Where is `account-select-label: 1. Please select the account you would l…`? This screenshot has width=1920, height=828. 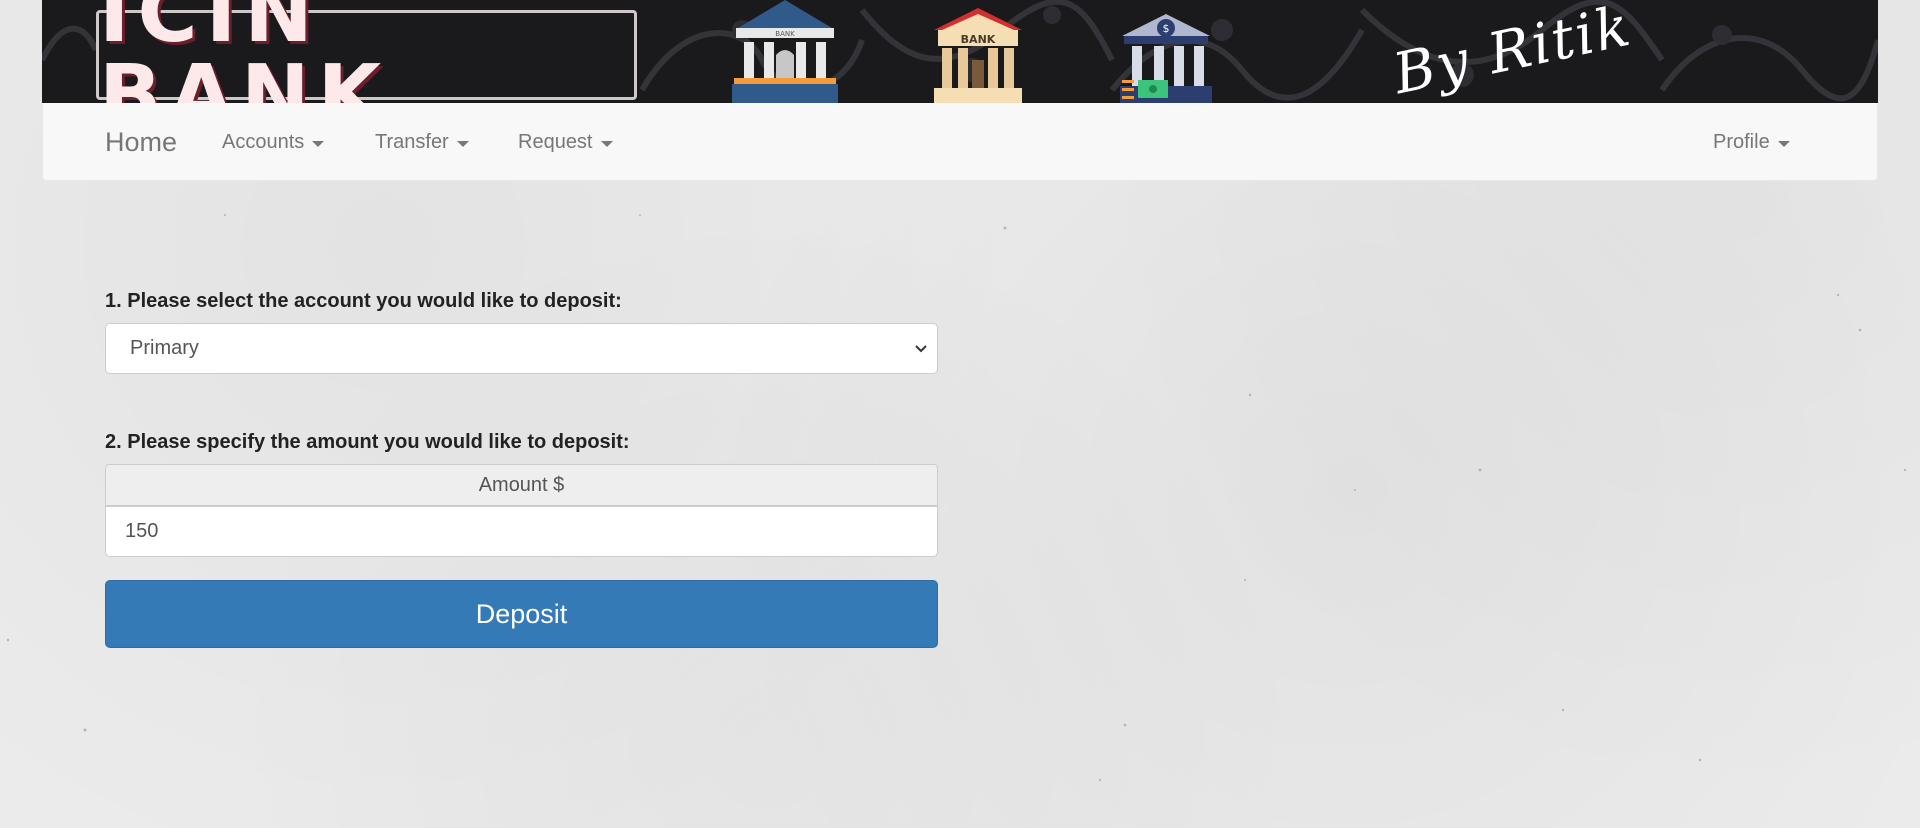 account-select-label: 1. Please select the account you would l… is located at coordinates (363, 301).